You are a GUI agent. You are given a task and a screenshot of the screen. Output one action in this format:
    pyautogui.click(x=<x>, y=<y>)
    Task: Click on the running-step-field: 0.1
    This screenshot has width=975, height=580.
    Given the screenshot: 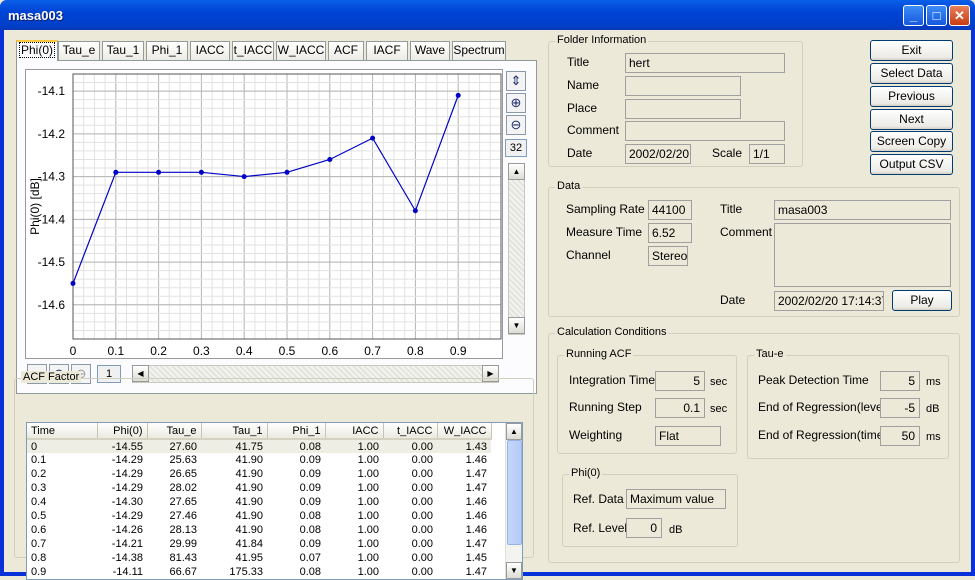 What is the action you would take?
    pyautogui.click(x=680, y=408)
    